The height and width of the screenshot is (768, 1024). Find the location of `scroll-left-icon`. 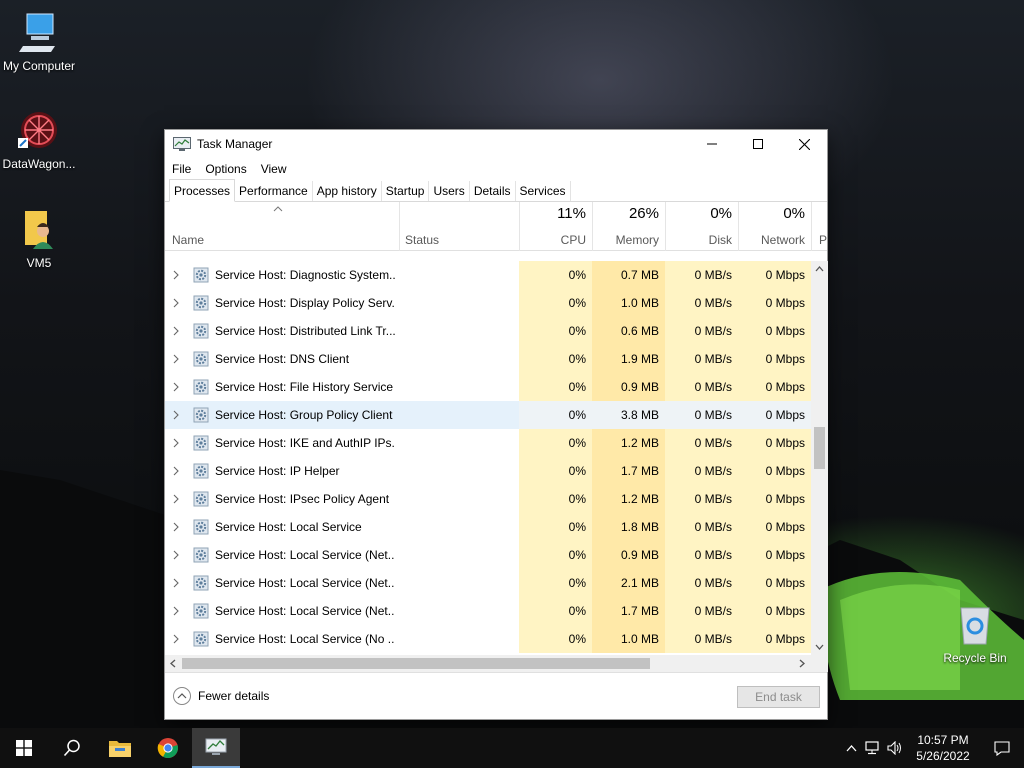

scroll-left-icon is located at coordinates (173, 663).